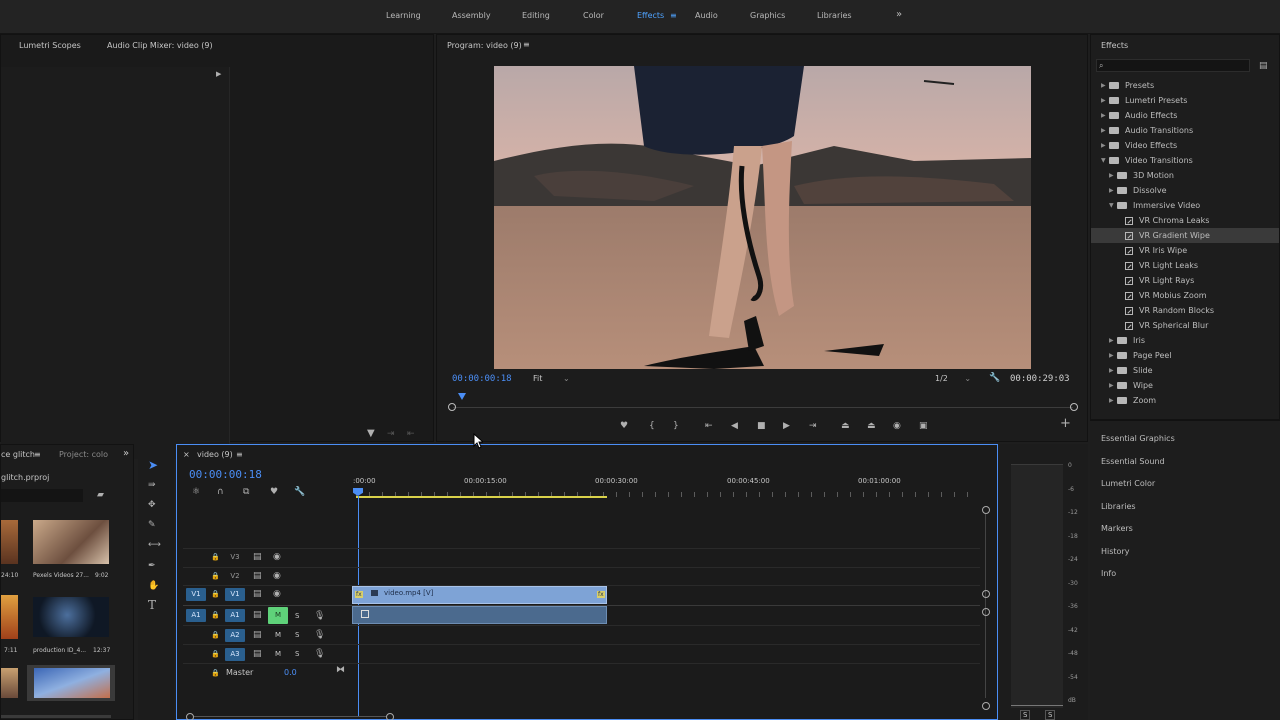 The image size is (1280, 720). I want to click on play-arrow-icon: ▶, so click(218, 74).